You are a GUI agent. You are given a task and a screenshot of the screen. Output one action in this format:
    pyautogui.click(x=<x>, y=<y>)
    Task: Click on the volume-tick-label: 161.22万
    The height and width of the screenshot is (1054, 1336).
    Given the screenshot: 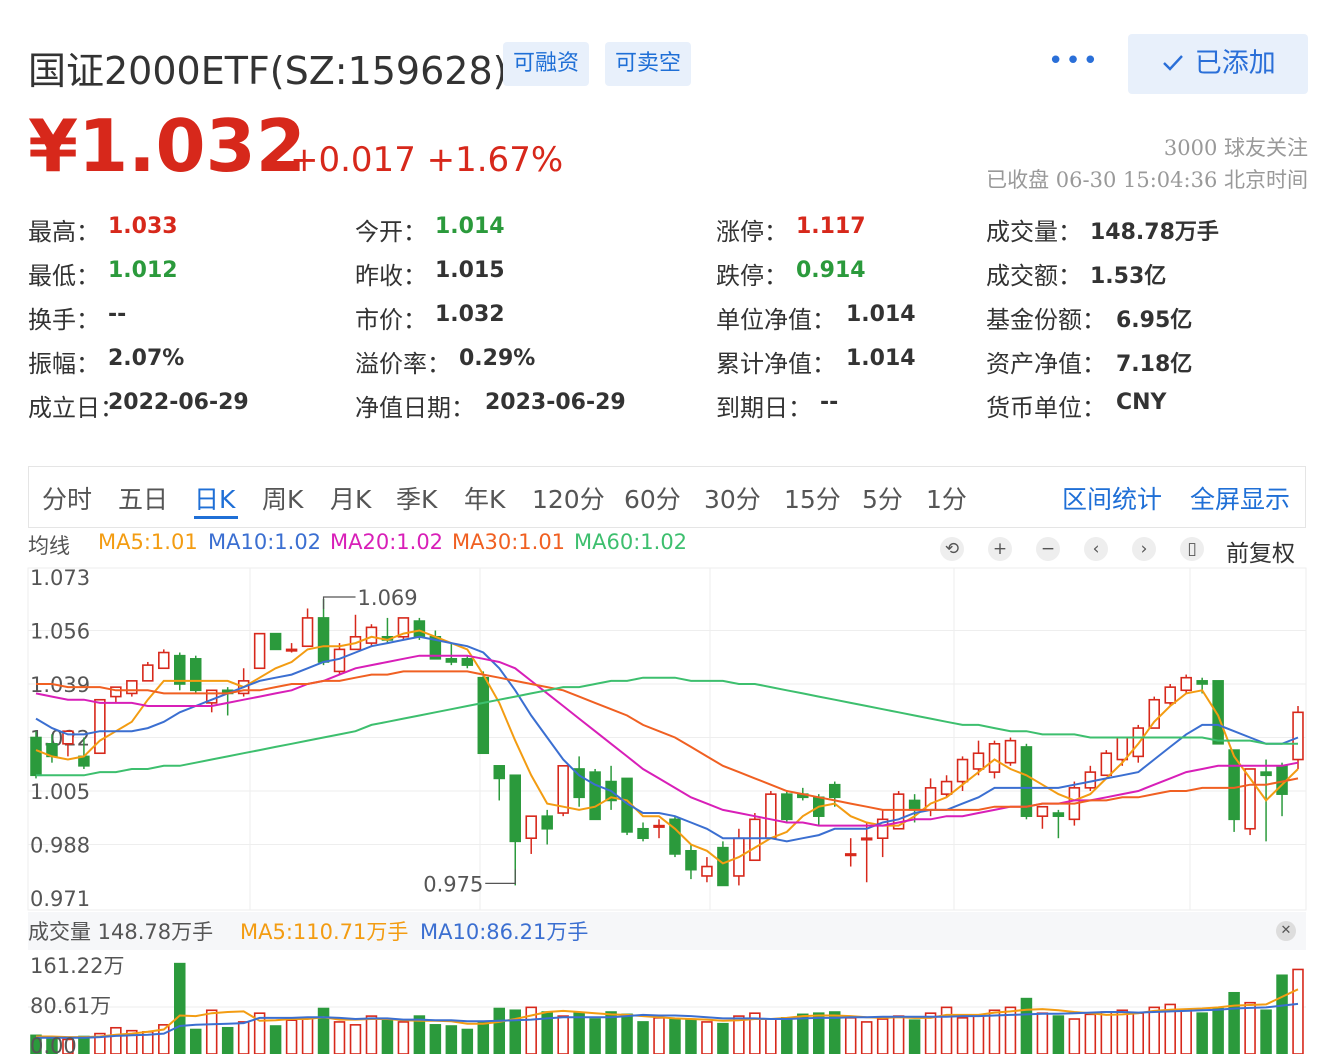 What is the action you would take?
    pyautogui.click(x=77, y=966)
    